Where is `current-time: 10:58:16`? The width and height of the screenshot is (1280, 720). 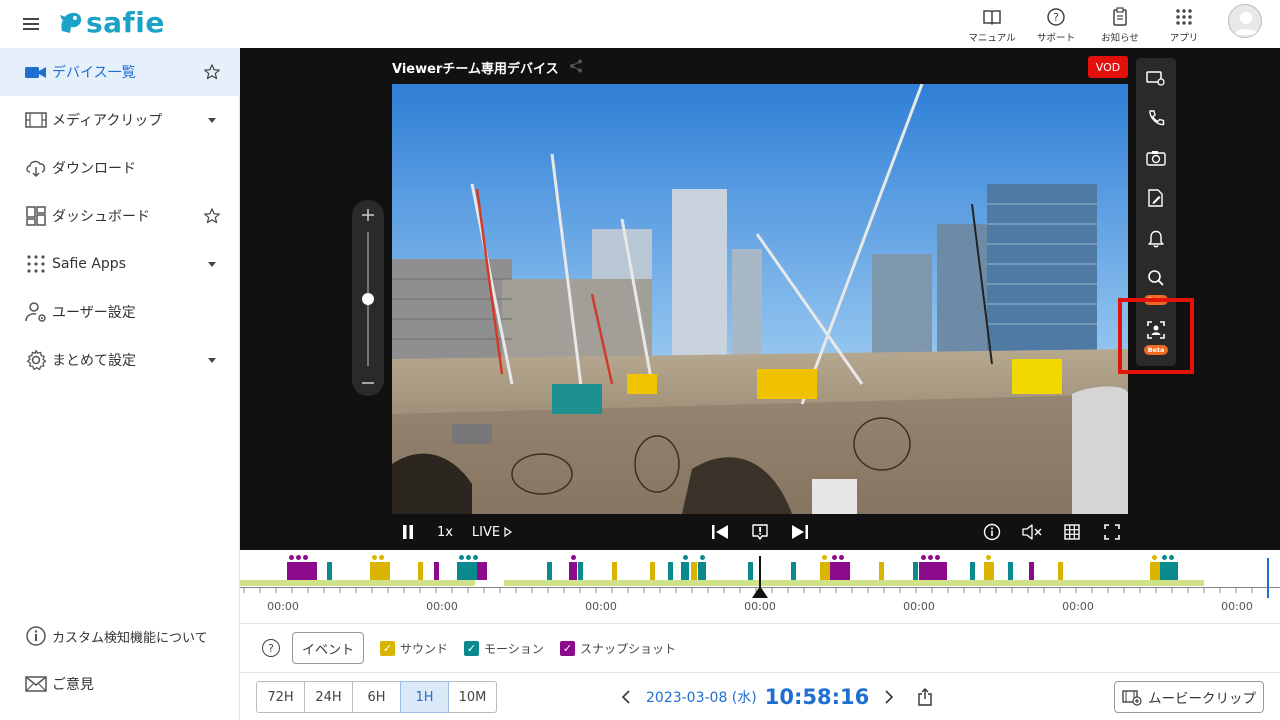 current-time: 10:58:16 is located at coordinates (817, 697).